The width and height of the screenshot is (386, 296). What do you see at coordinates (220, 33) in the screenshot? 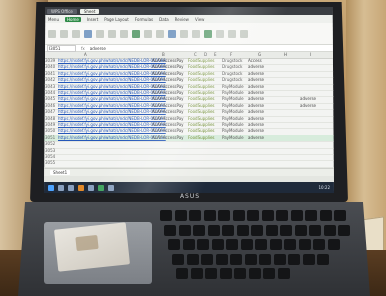
I see `sort-icon` at bounding box center [220, 33].